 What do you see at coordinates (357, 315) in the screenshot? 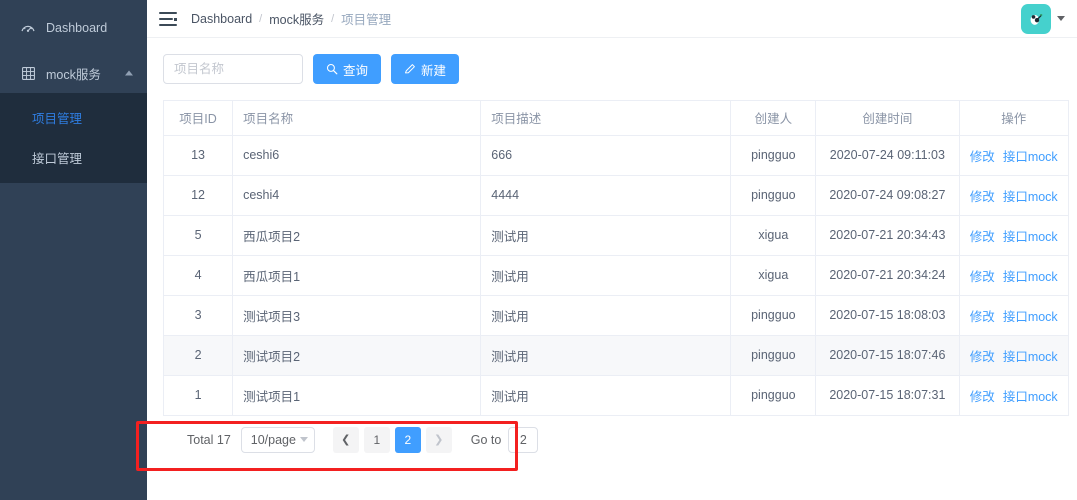
I see `cell-project-name: 测试项目3` at bounding box center [357, 315].